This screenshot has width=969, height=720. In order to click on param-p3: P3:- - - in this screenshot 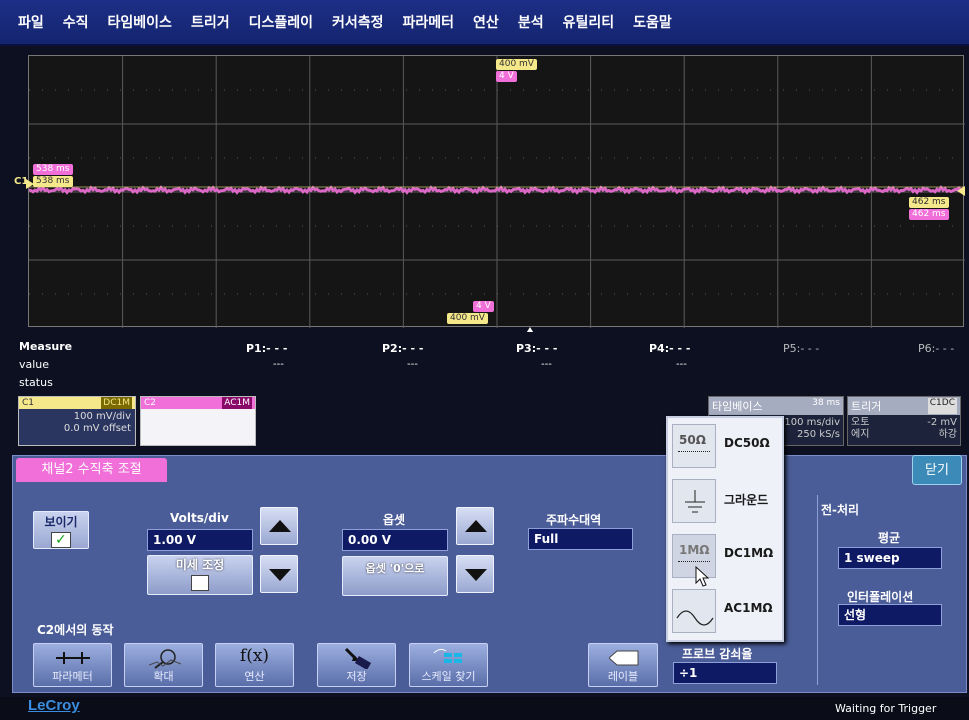, I will do `click(536, 348)`.